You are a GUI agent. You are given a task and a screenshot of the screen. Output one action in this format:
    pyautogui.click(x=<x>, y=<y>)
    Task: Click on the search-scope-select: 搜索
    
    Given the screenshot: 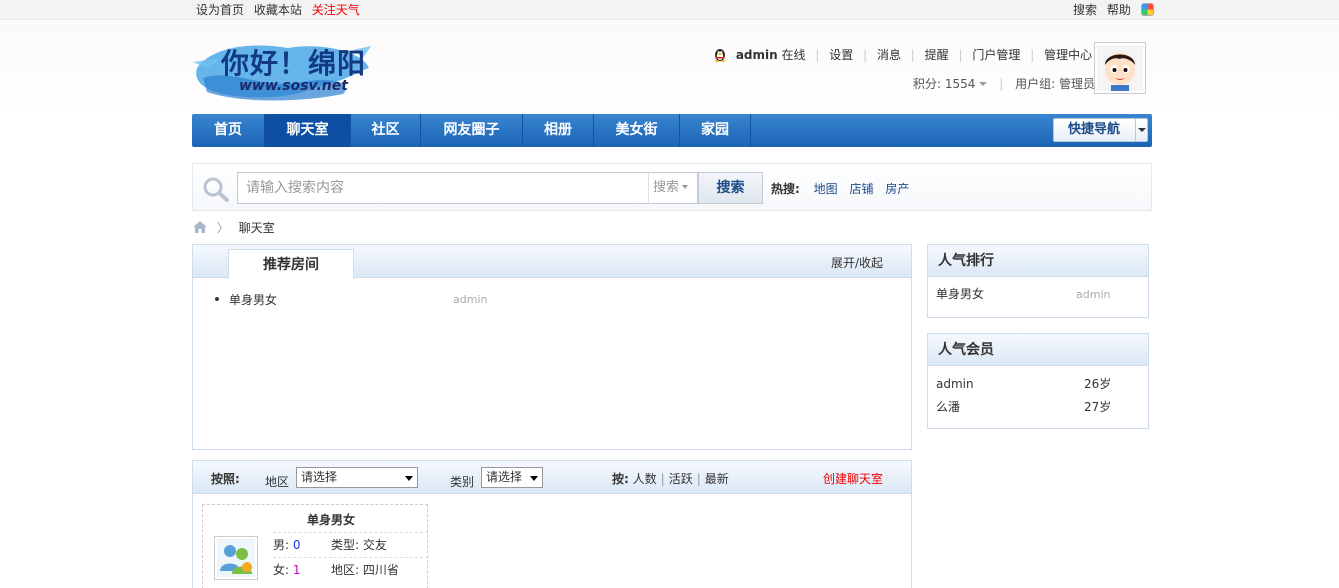 What is the action you would take?
    pyautogui.click(x=673, y=188)
    